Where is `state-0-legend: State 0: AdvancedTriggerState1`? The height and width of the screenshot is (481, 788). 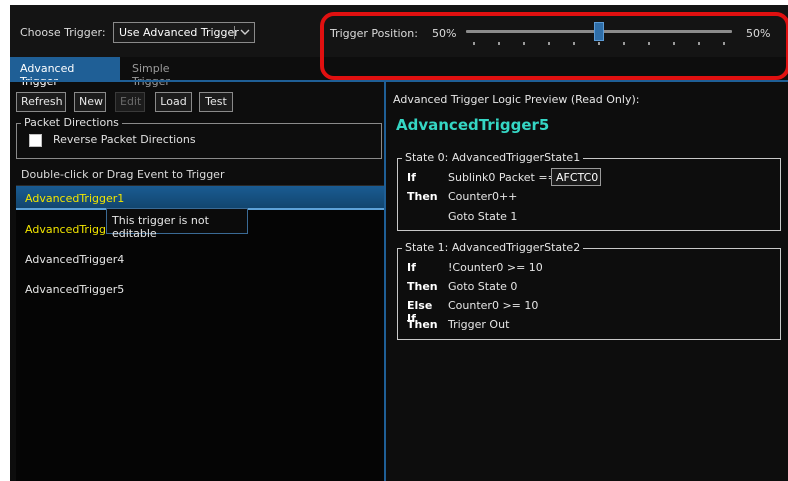
state-0-legend: State 0: AdvancedTriggerState1 is located at coordinates (493, 157).